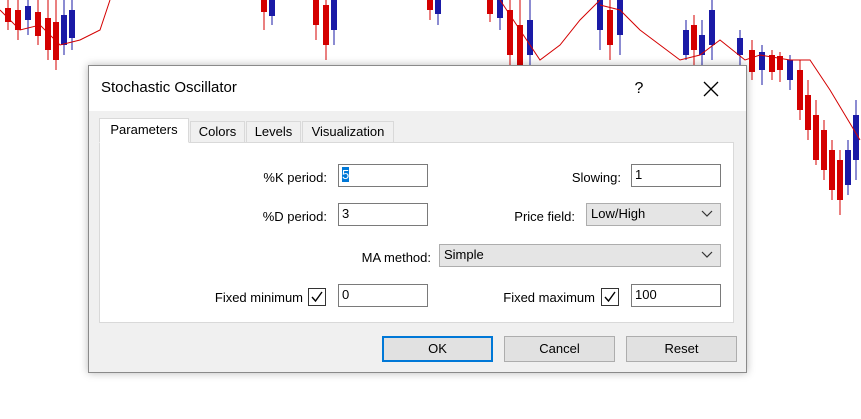 This screenshot has height=419, width=861. Describe the element at coordinates (144, 130) in the screenshot. I see `tab-parameters: Parameters` at that location.